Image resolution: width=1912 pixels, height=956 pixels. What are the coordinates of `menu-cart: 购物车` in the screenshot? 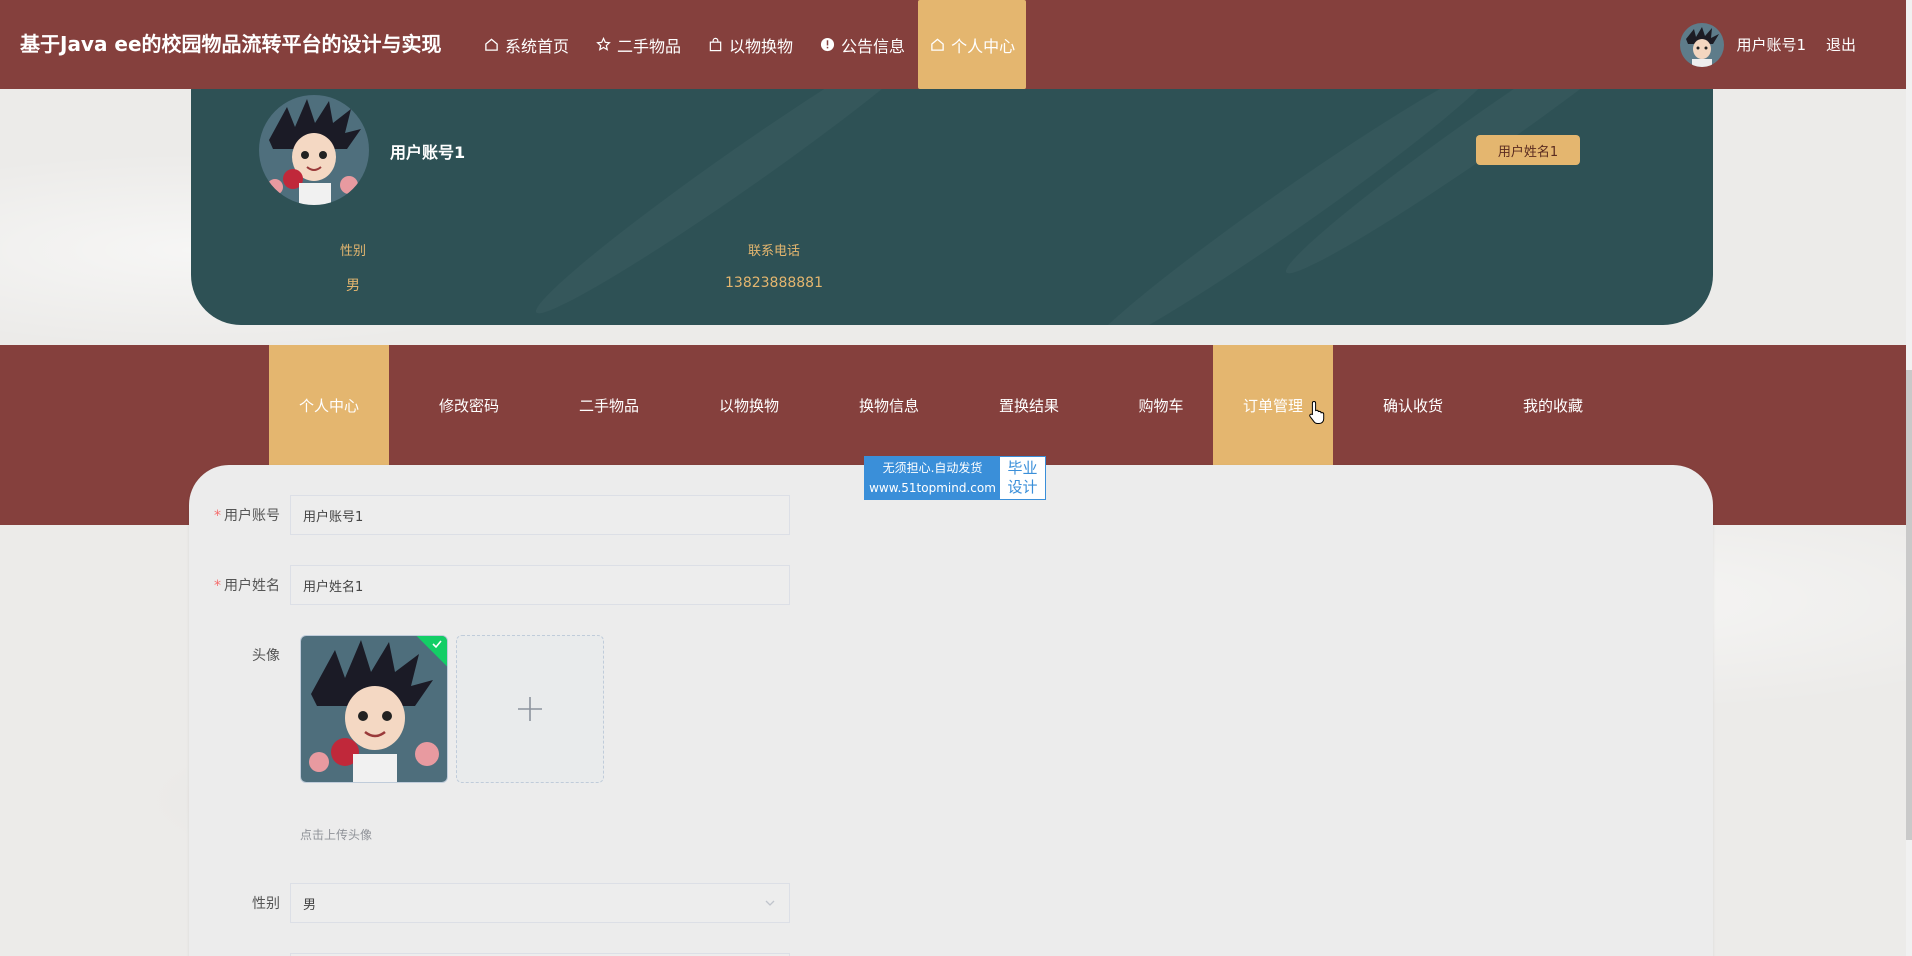 It's located at (1161, 405).